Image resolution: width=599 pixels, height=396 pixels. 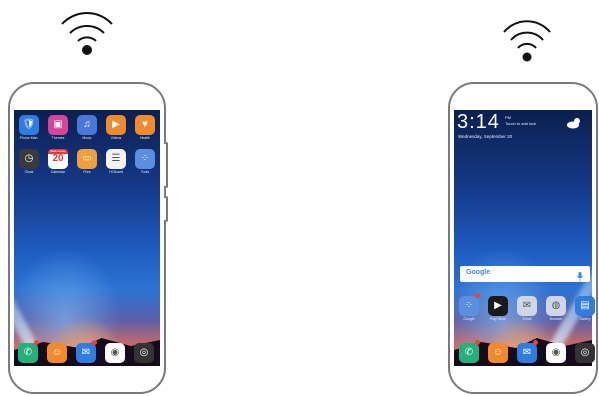 I want to click on calendar-day: 20, so click(x=58, y=158).